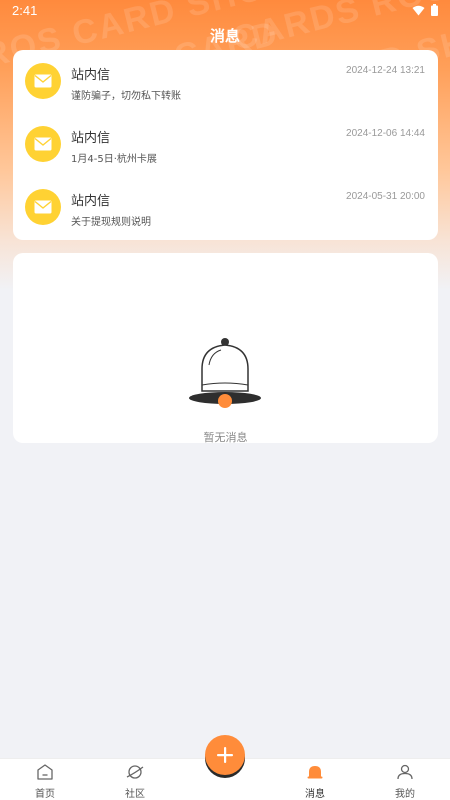 This screenshot has height=800, width=450. Describe the element at coordinates (405, 782) in the screenshot. I see `tab-profile: 我的` at that location.